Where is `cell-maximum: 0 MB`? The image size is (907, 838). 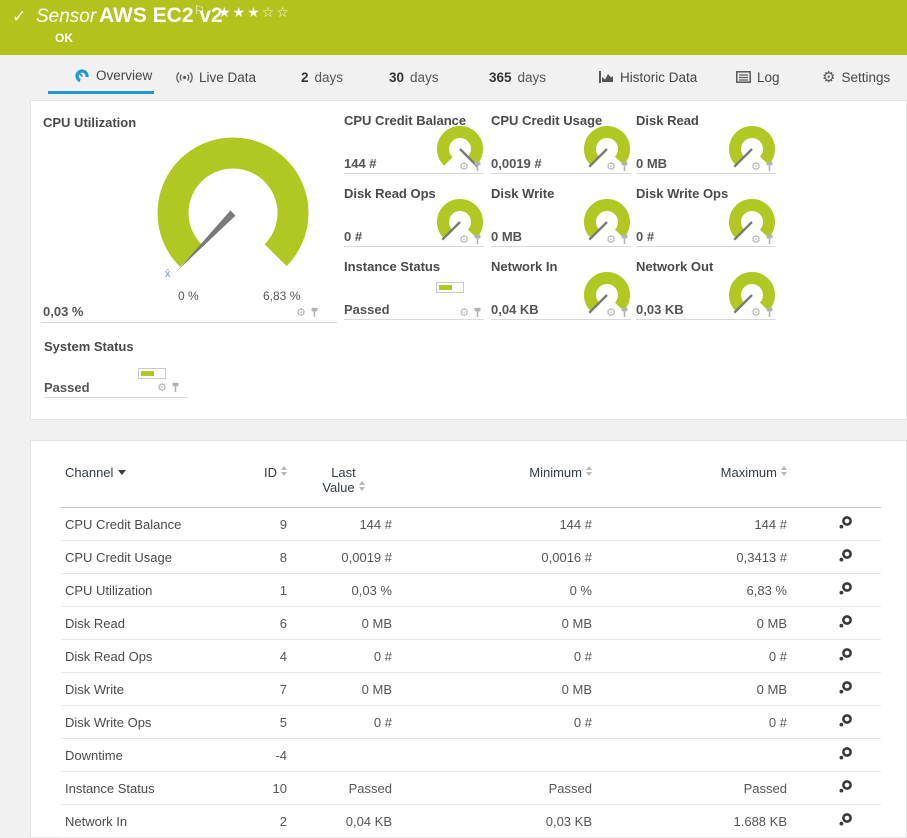
cell-maximum: 0 MB is located at coordinates (771, 689).